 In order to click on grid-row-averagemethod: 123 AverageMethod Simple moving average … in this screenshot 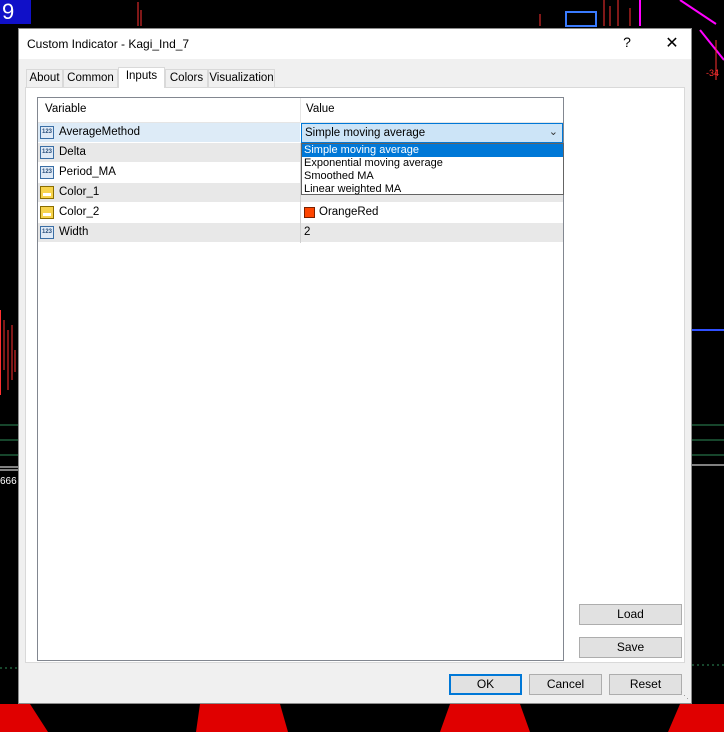, I will do `click(300, 133)`.